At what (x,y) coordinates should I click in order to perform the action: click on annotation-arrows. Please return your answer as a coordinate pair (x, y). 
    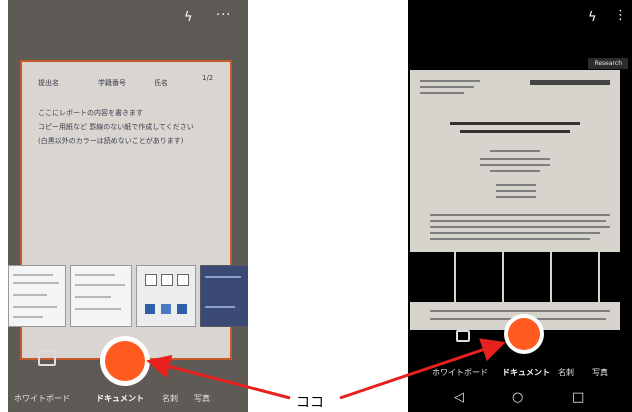
    Looking at the image, I should click on (326, 369).